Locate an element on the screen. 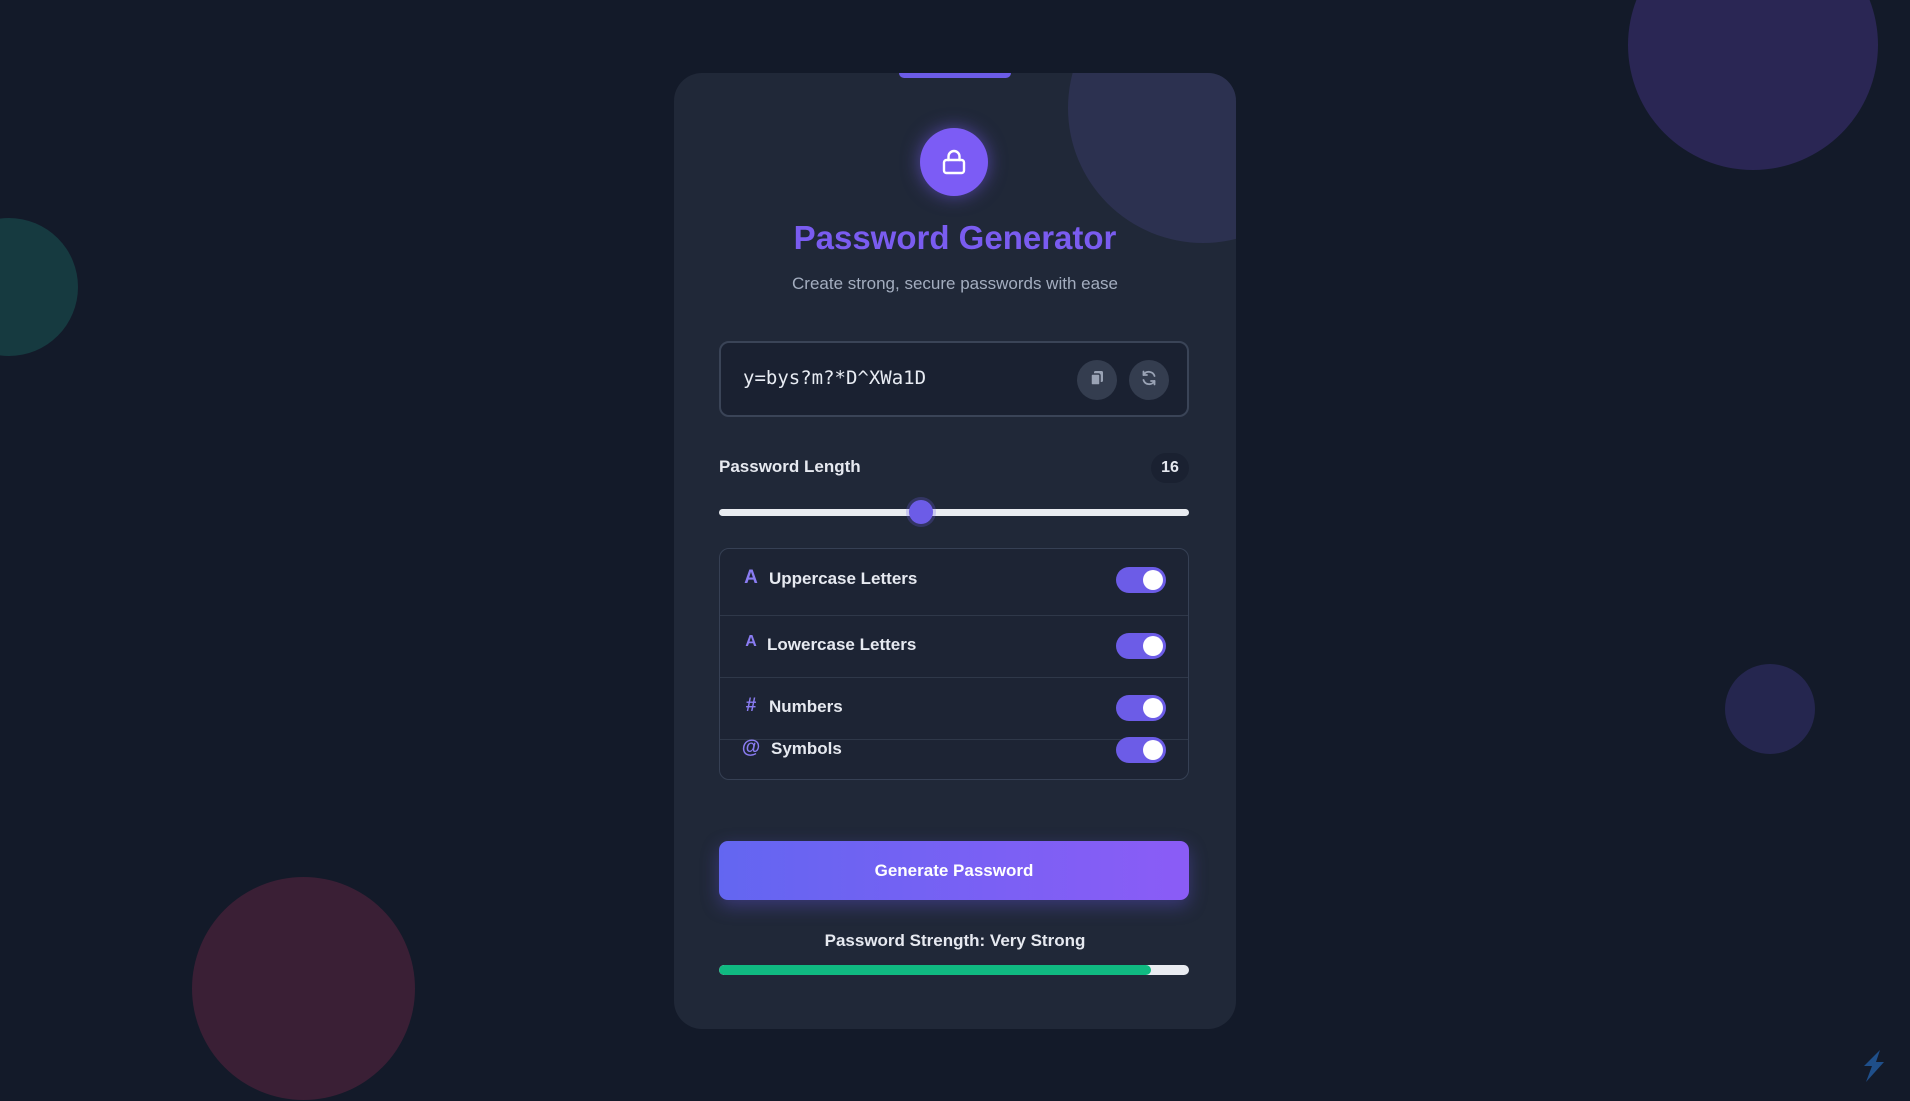  brand-logo-icon is located at coordinates (1874, 1066).